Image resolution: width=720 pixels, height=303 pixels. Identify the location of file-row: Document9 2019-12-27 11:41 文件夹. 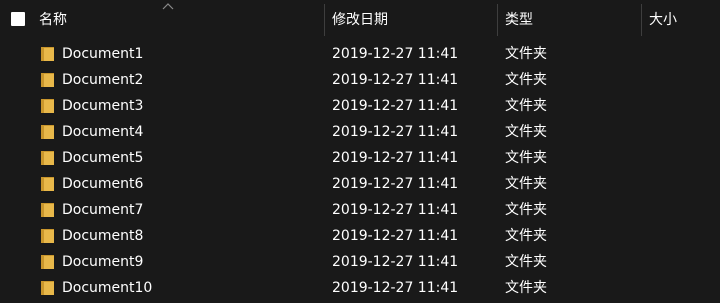
(360, 262).